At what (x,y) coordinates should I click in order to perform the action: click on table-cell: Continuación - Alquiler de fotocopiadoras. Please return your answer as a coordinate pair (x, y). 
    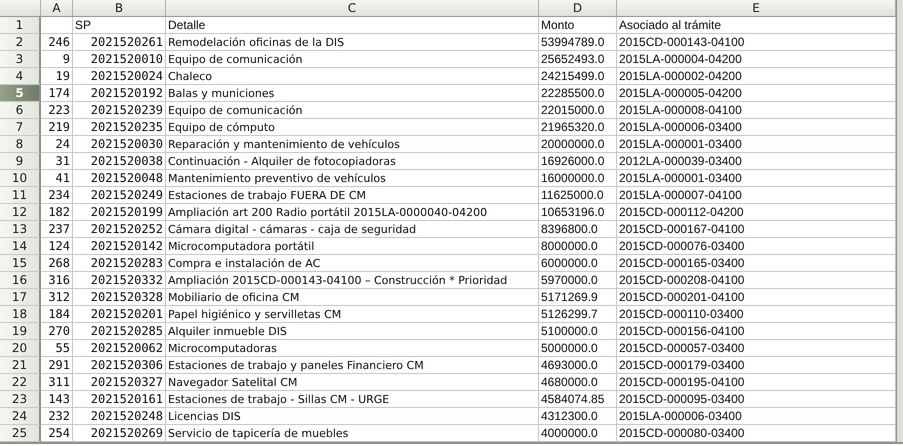
    Looking at the image, I should click on (352, 161).